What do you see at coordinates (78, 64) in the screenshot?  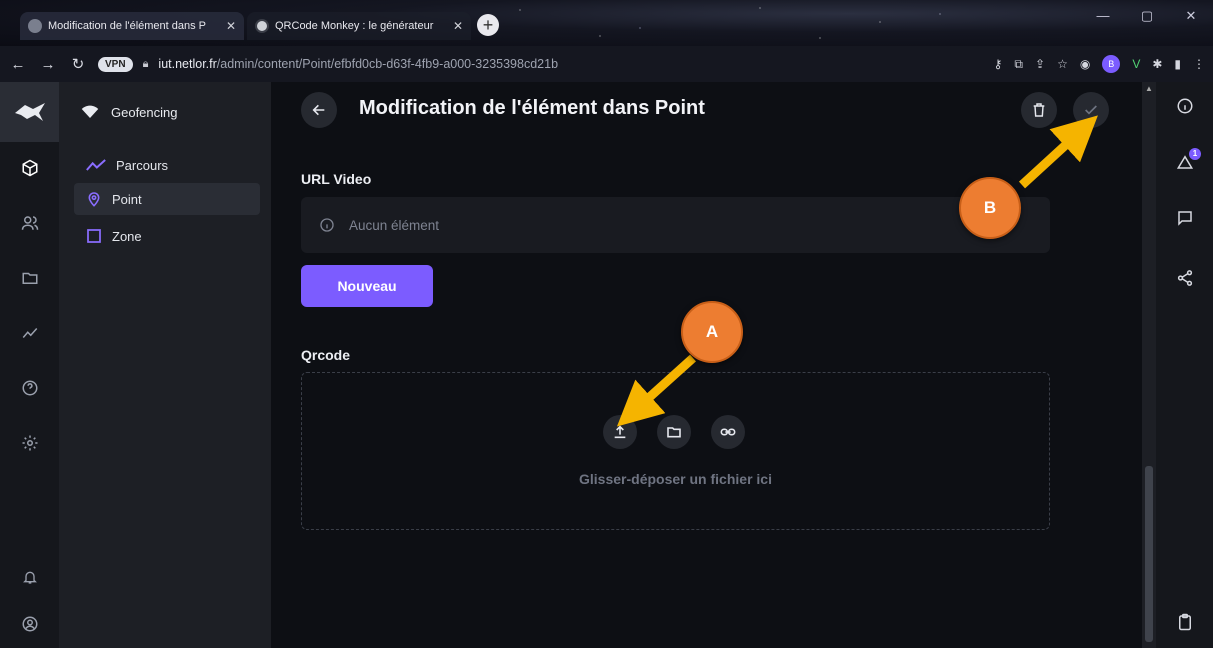 I see `reload-icon: ↻` at bounding box center [78, 64].